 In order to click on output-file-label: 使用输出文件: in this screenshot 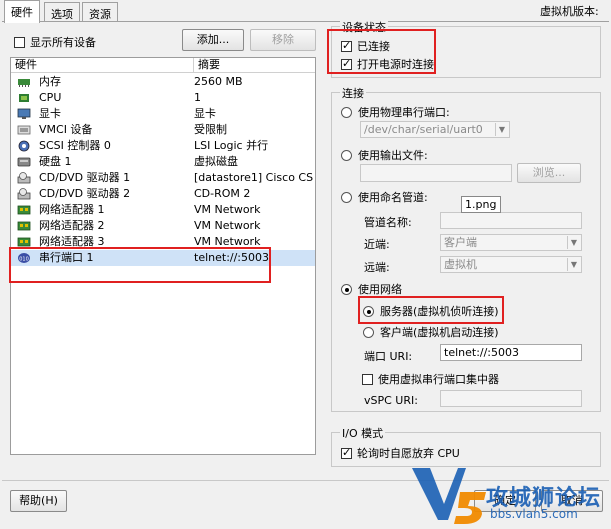, I will do `click(393, 155)`.